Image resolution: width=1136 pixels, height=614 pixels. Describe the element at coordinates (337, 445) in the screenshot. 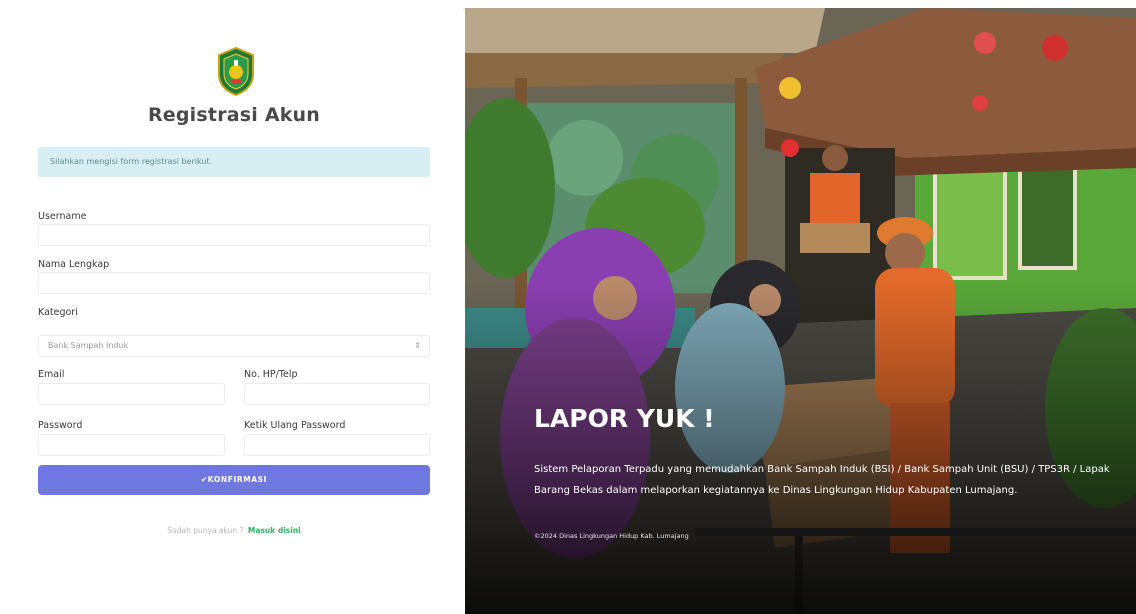

I see `password-confirm-input` at that location.